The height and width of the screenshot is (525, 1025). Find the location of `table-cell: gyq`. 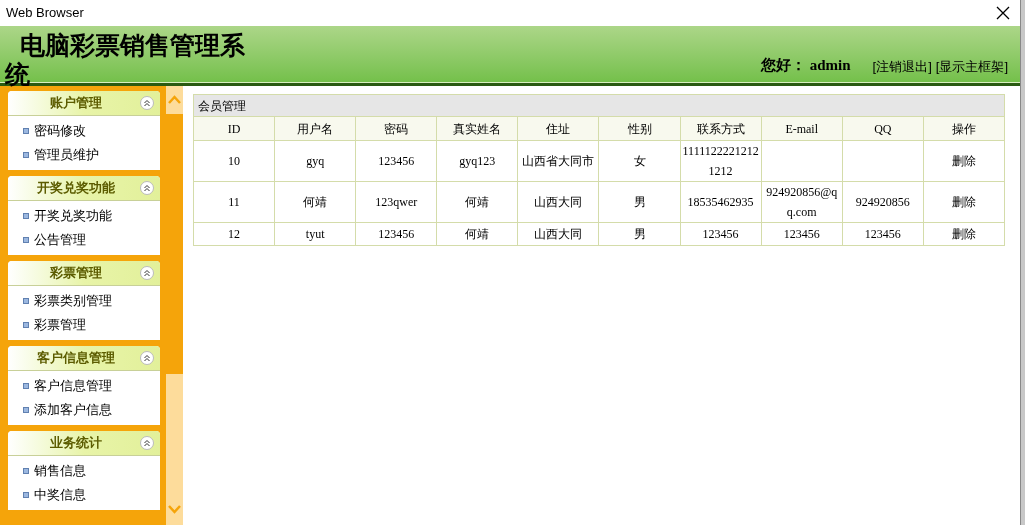

table-cell: gyq is located at coordinates (315, 161).